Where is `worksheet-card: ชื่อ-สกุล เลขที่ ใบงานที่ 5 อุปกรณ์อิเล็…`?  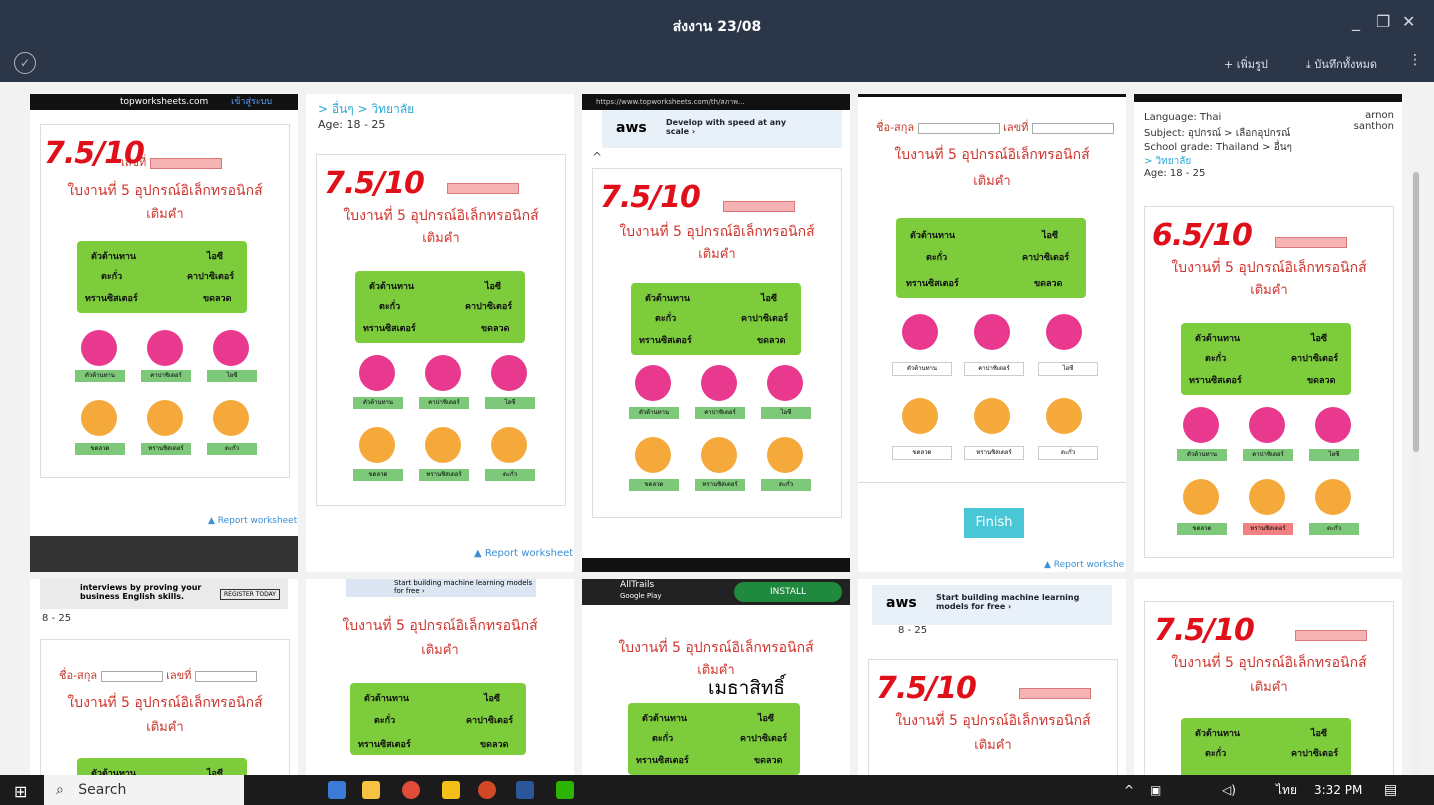 worksheet-card: ชื่อ-สกุล เลขที่ ใบงานที่ 5 อุปกรณ์อิเล็… is located at coordinates (165, 707).